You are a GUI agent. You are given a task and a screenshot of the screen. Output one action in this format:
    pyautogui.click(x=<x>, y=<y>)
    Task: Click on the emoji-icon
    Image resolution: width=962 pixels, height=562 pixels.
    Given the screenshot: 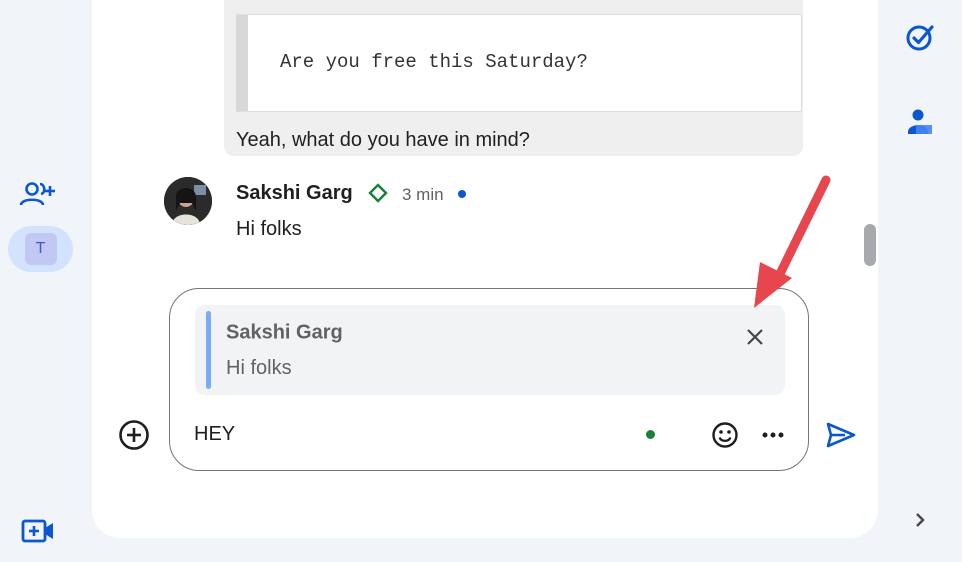 What is the action you would take?
    pyautogui.click(x=725, y=435)
    